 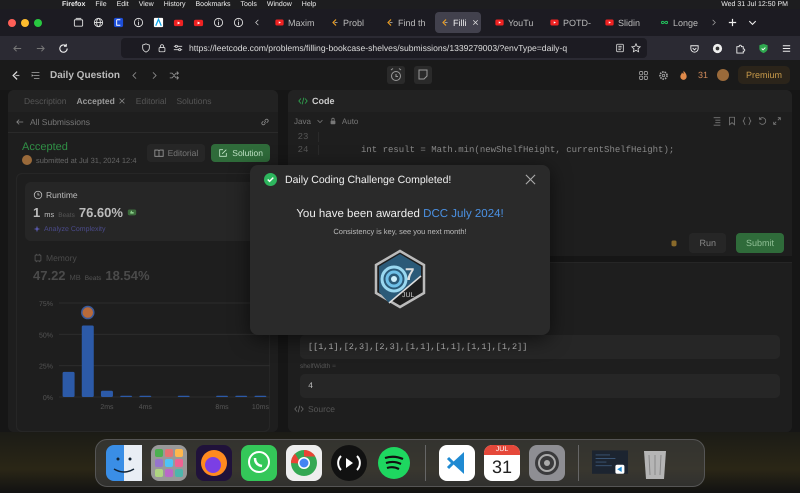 I want to click on dialog-title: Daily Coding Challenge Completed!, so click(x=368, y=180).